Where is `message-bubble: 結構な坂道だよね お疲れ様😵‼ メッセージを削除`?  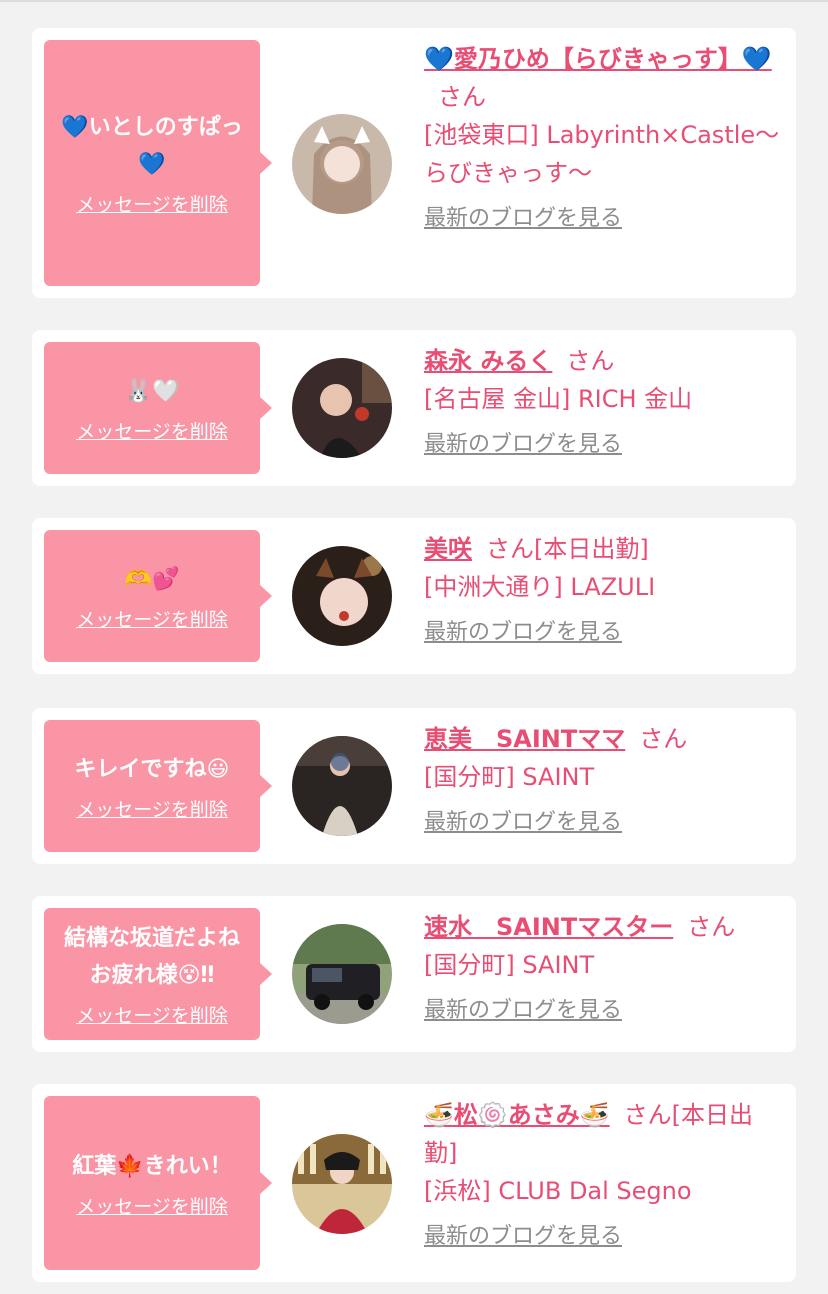
message-bubble: 結構な坂道だよね お疲れ様😵‼ メッセージを削除 is located at coordinates (158, 974).